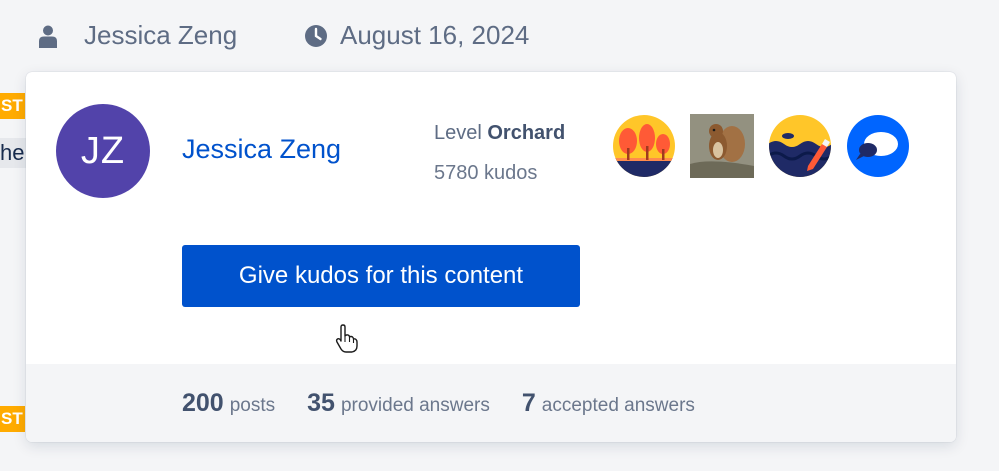  Describe the element at coordinates (761, 146) in the screenshot. I see `badge-list` at that location.